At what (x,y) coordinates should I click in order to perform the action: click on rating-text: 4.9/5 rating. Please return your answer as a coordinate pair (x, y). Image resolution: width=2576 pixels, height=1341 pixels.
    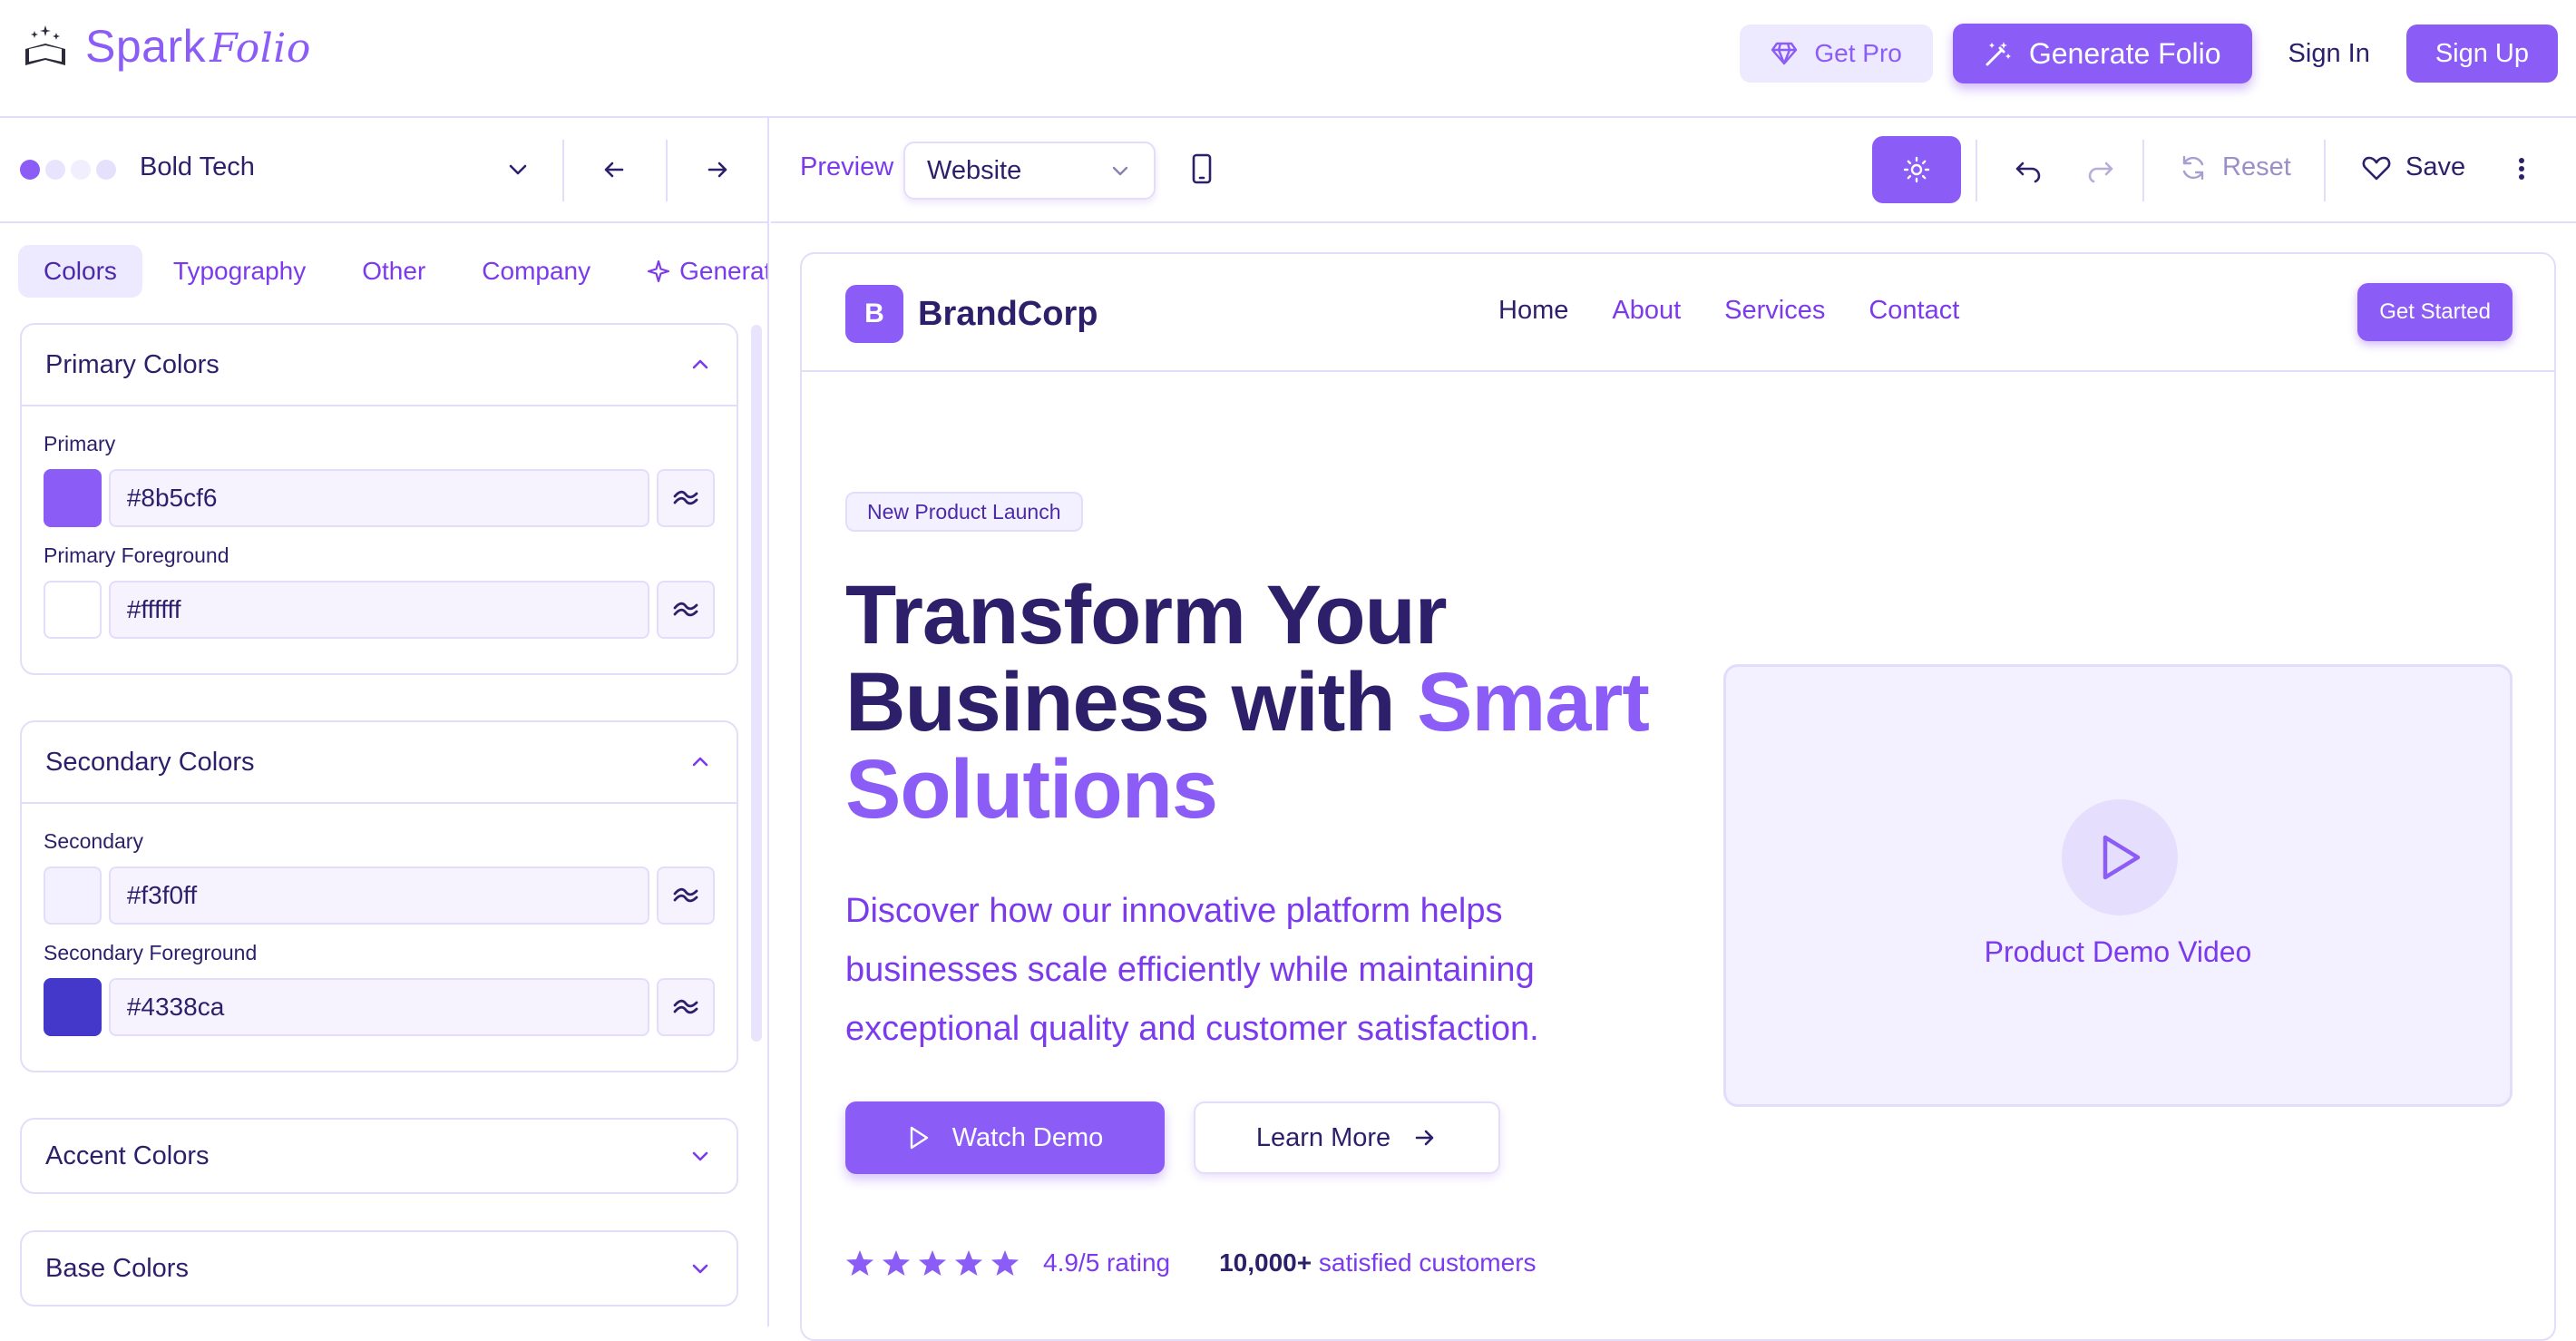
    Looking at the image, I should click on (1107, 1262).